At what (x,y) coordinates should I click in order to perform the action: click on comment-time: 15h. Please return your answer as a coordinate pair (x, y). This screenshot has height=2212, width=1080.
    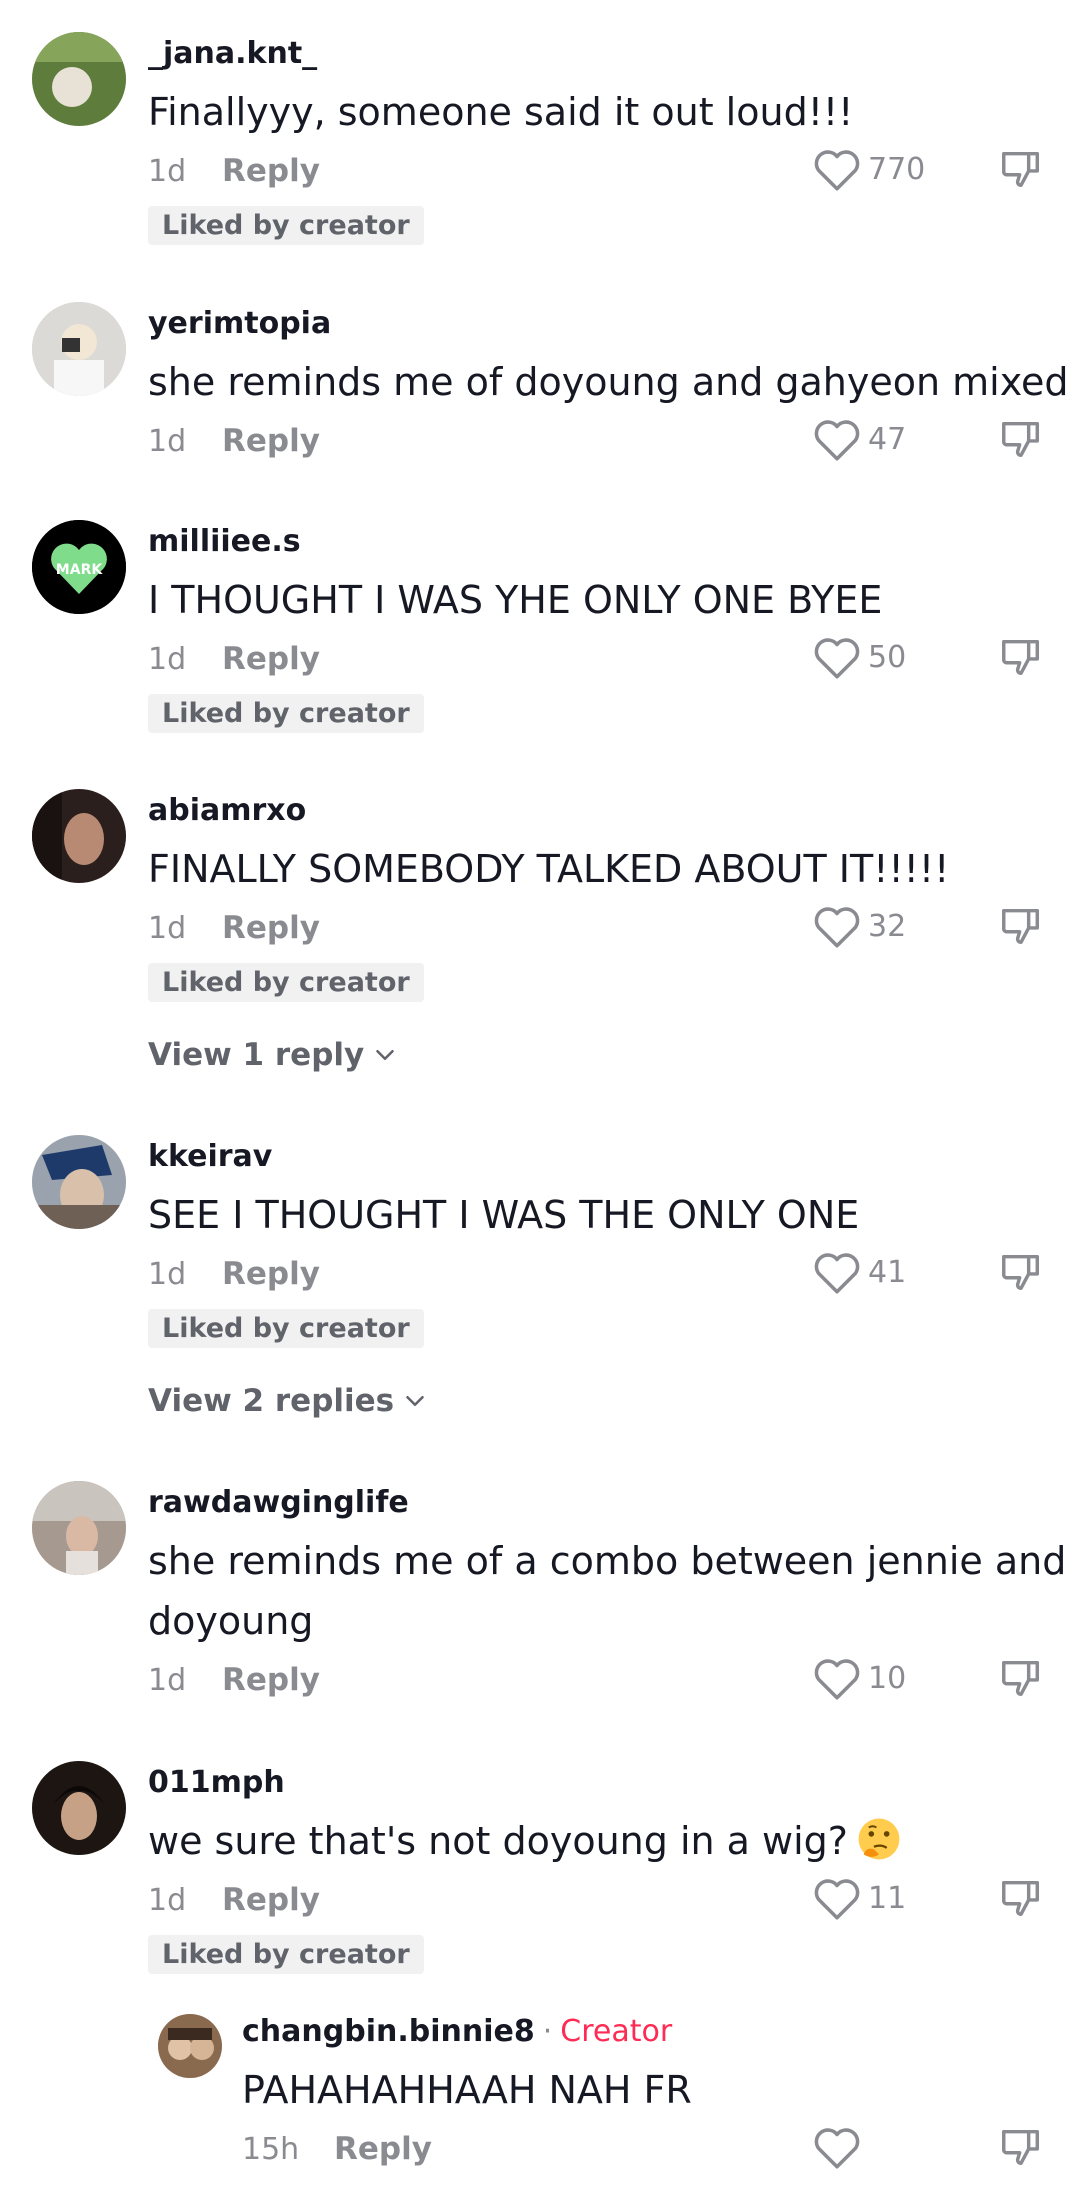
    Looking at the image, I should click on (271, 2149).